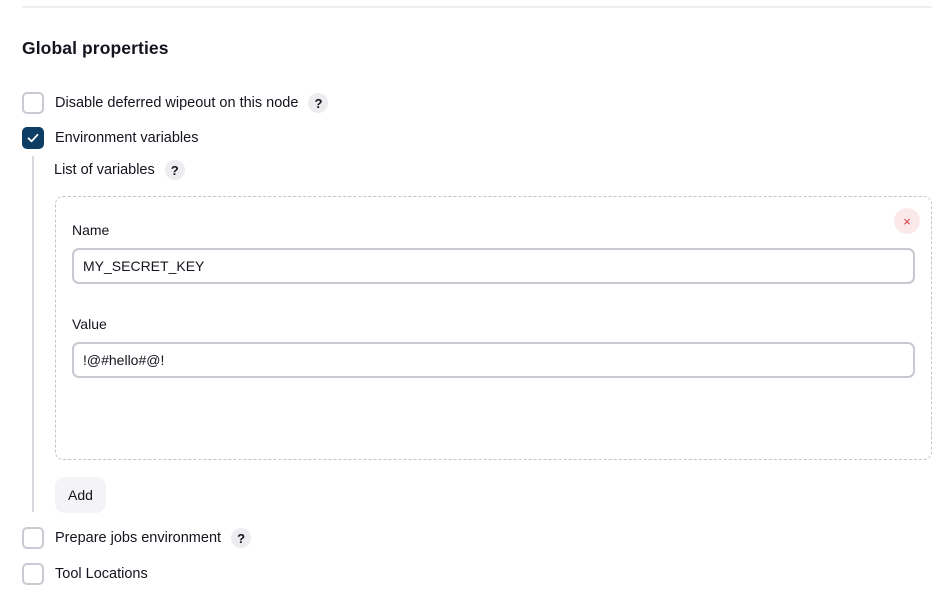  What do you see at coordinates (33, 538) in the screenshot?
I see `prepare-jobs-checkbox` at bounding box center [33, 538].